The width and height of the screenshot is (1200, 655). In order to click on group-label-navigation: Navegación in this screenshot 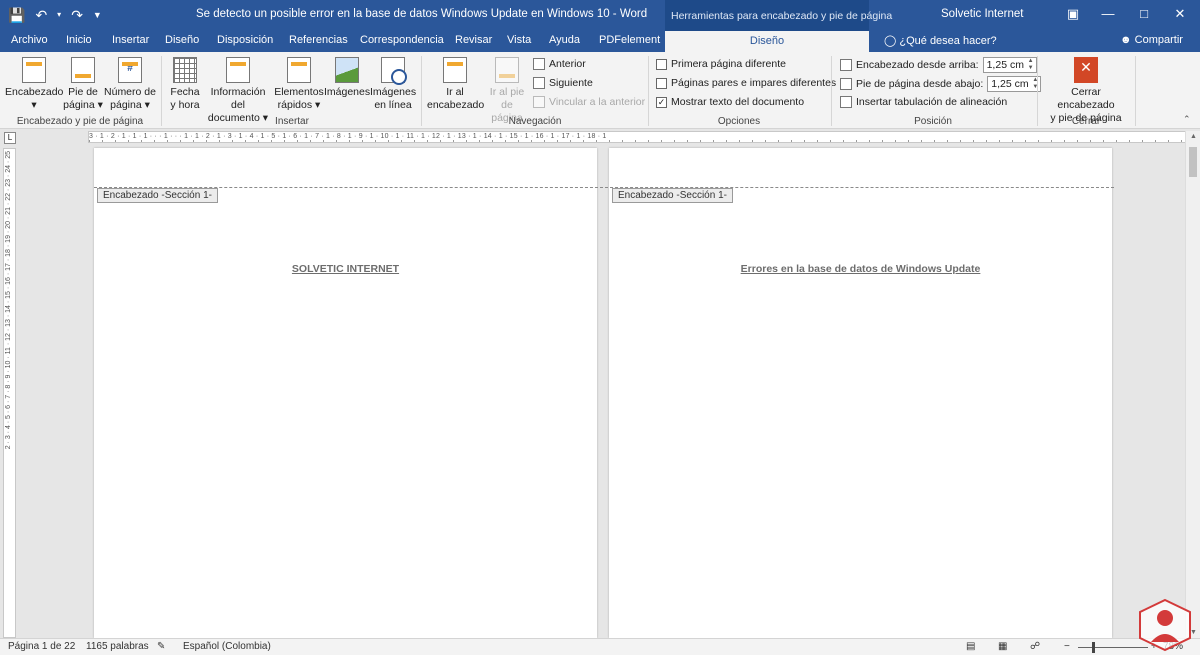, I will do `click(535, 121)`.